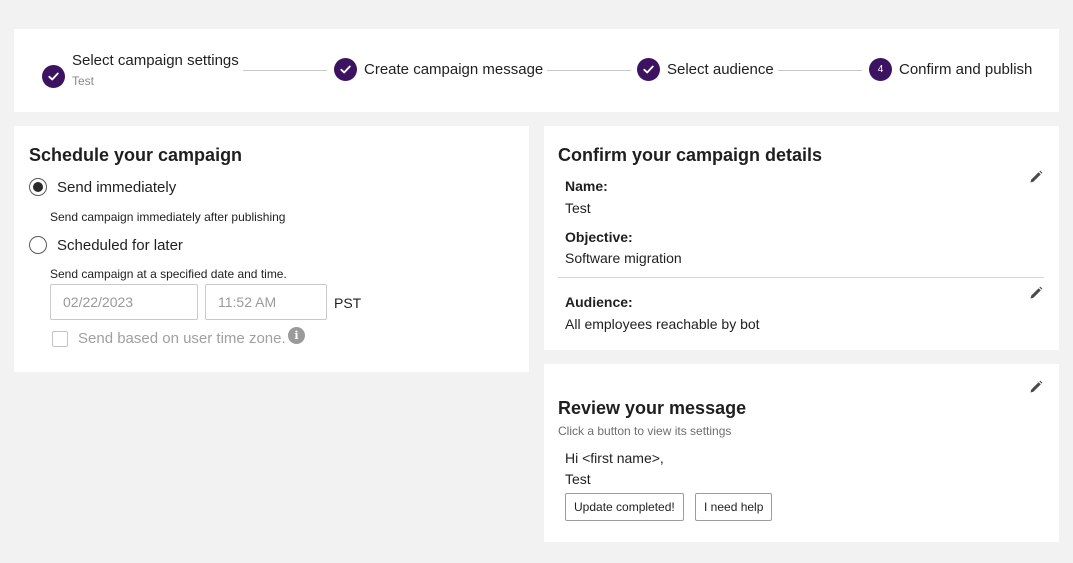 The height and width of the screenshot is (563, 1073). Describe the element at coordinates (124, 302) in the screenshot. I see `date-input` at that location.